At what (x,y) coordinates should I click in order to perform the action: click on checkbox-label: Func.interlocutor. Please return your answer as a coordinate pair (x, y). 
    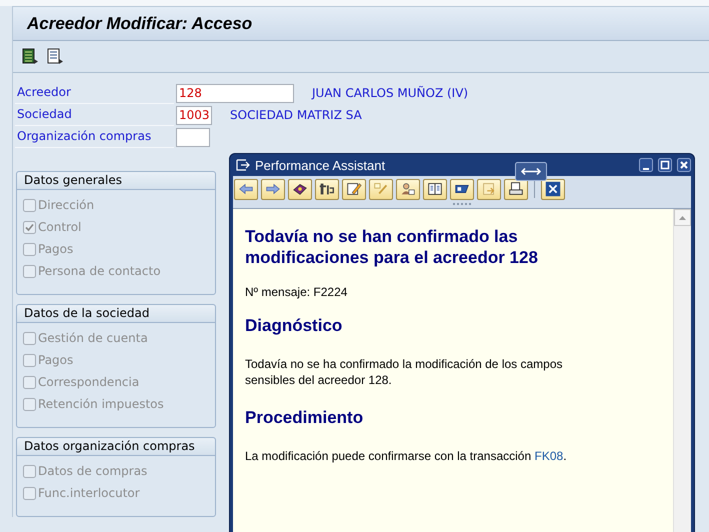
    Looking at the image, I should click on (89, 493).